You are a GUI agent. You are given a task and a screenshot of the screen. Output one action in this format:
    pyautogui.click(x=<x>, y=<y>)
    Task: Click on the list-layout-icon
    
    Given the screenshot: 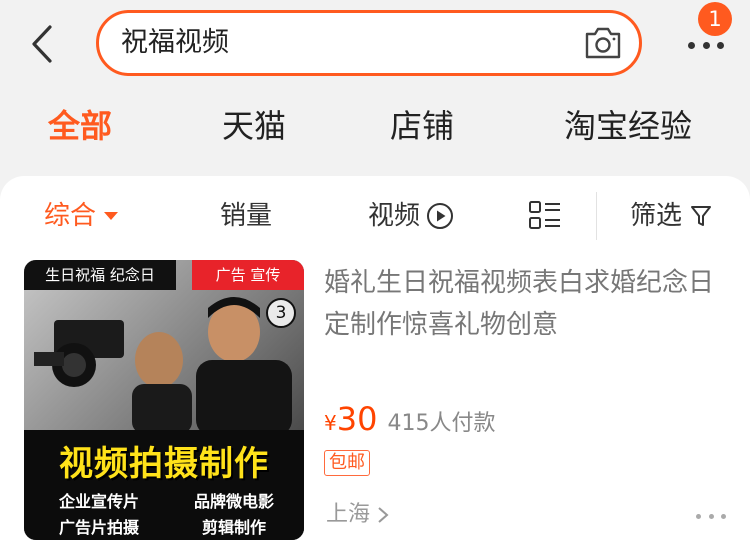 What is the action you would take?
    pyautogui.click(x=544, y=215)
    